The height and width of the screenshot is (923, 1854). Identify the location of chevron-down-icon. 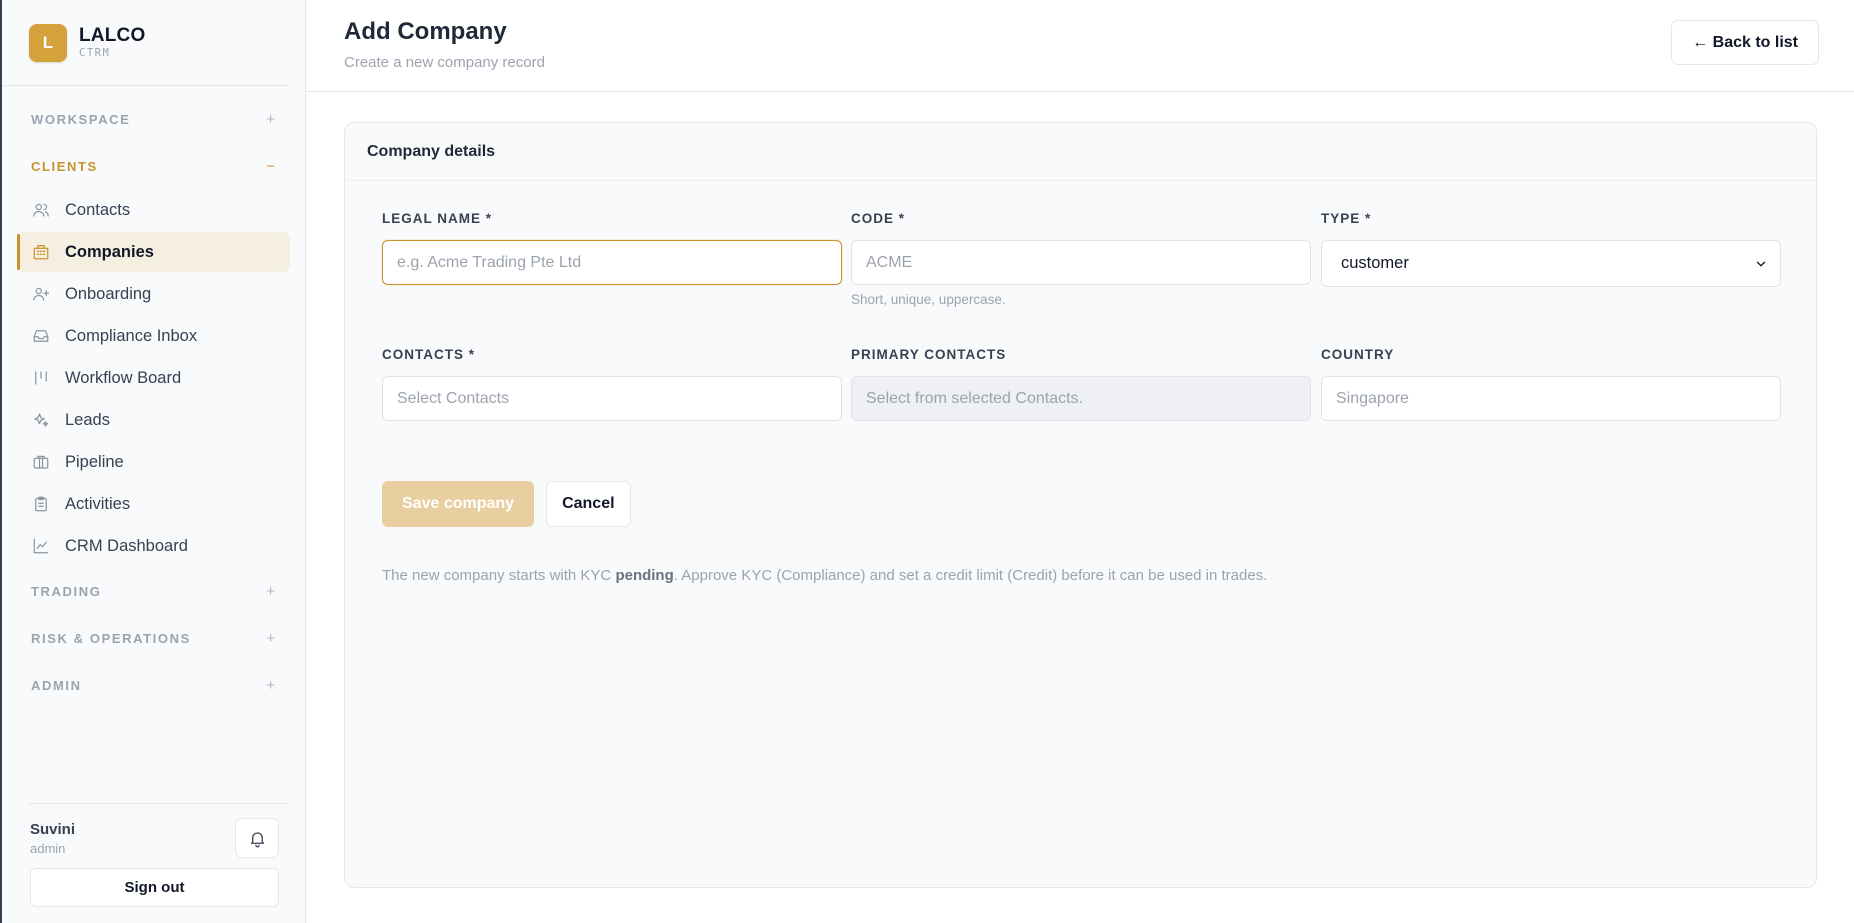
(1761, 263).